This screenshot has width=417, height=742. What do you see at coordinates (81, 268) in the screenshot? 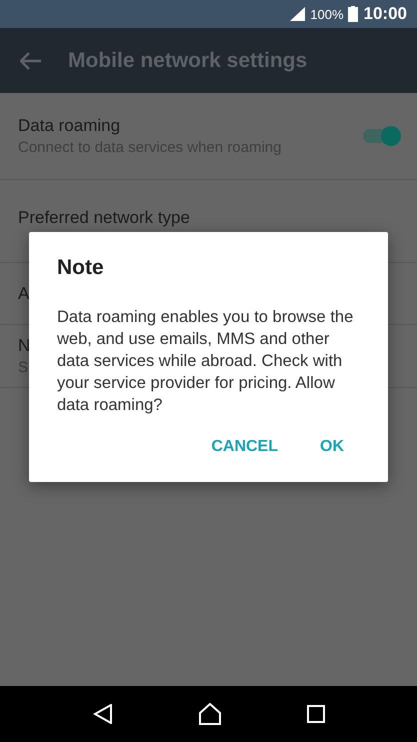
I see `dialog-title: Note` at bounding box center [81, 268].